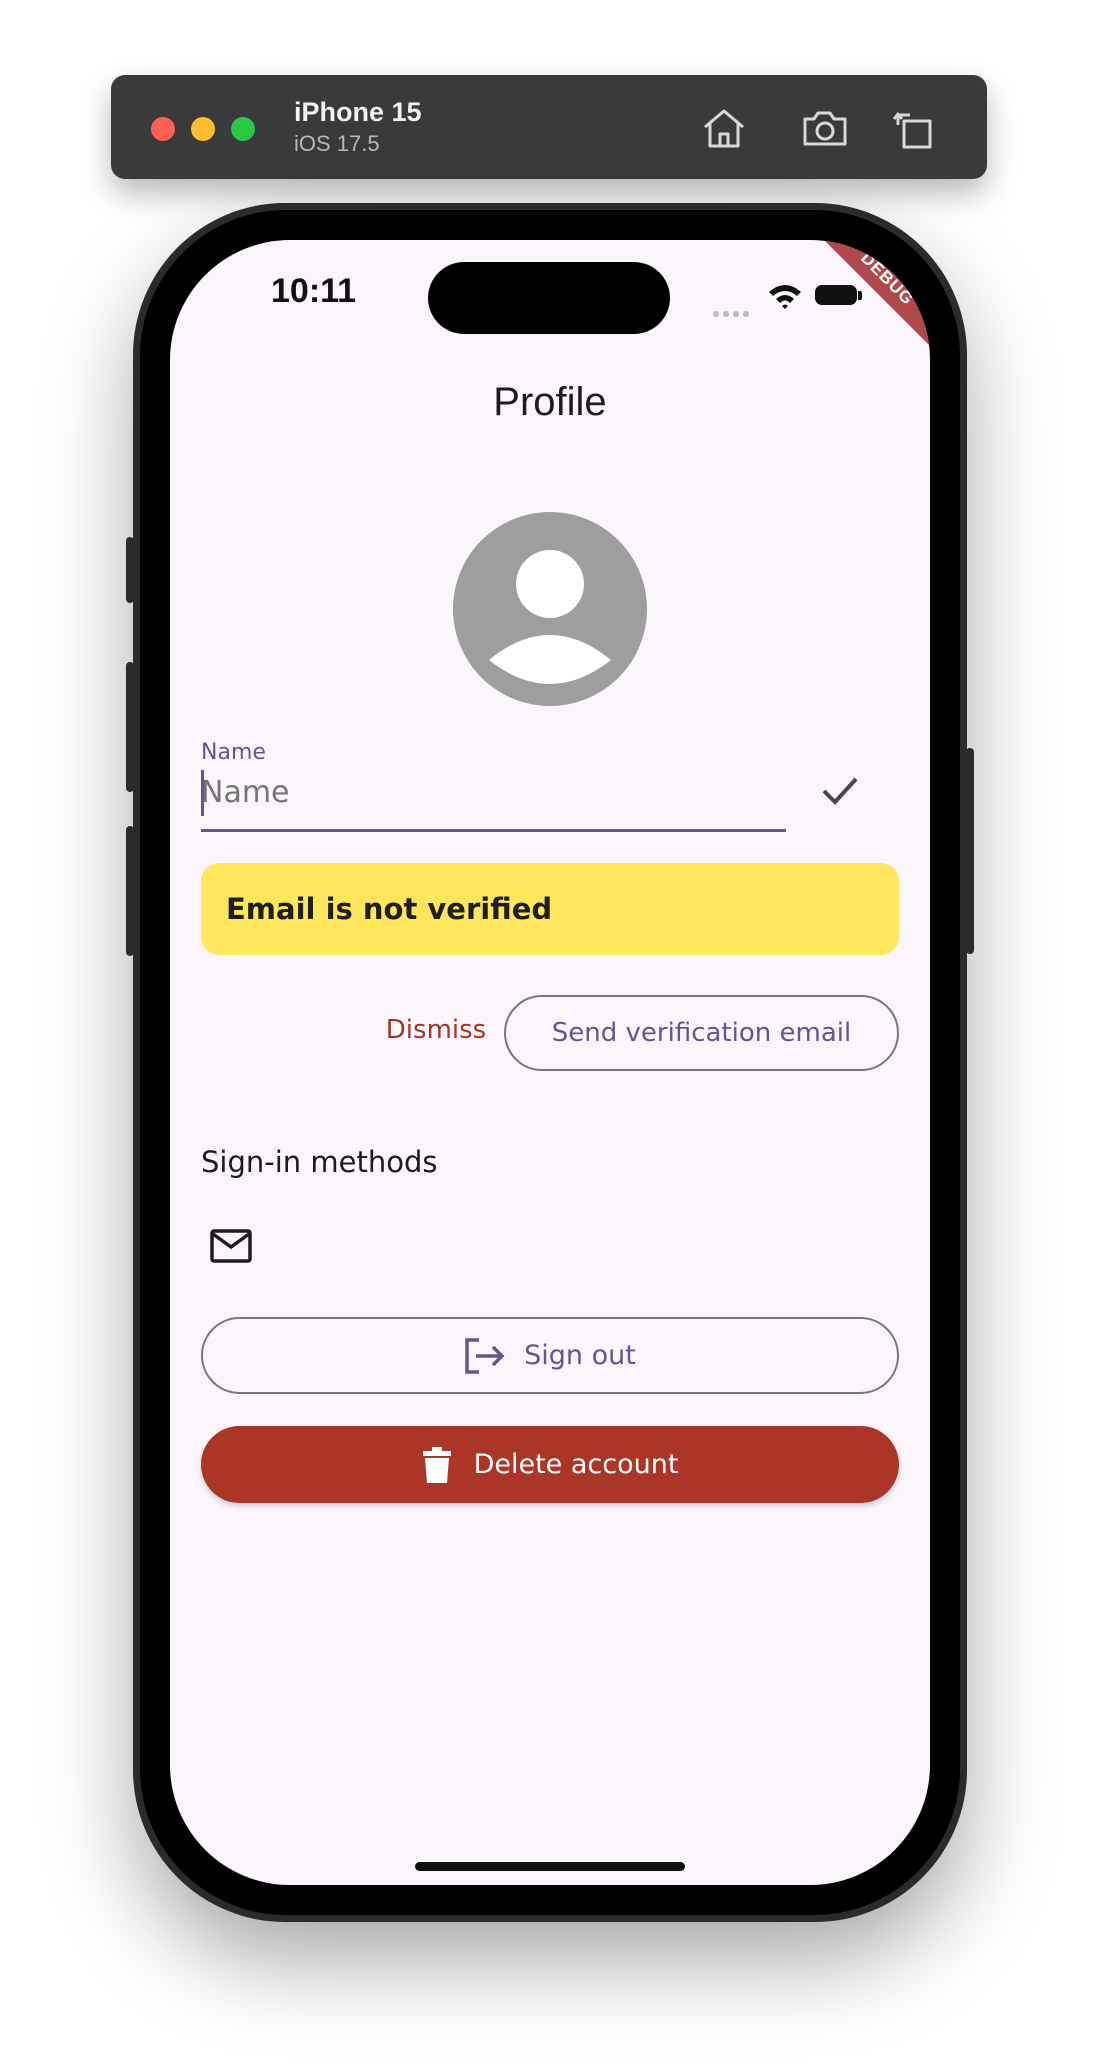 Image resolution: width=1098 pixels, height=2072 pixels. I want to click on screenshot-icon, so click(825, 128).